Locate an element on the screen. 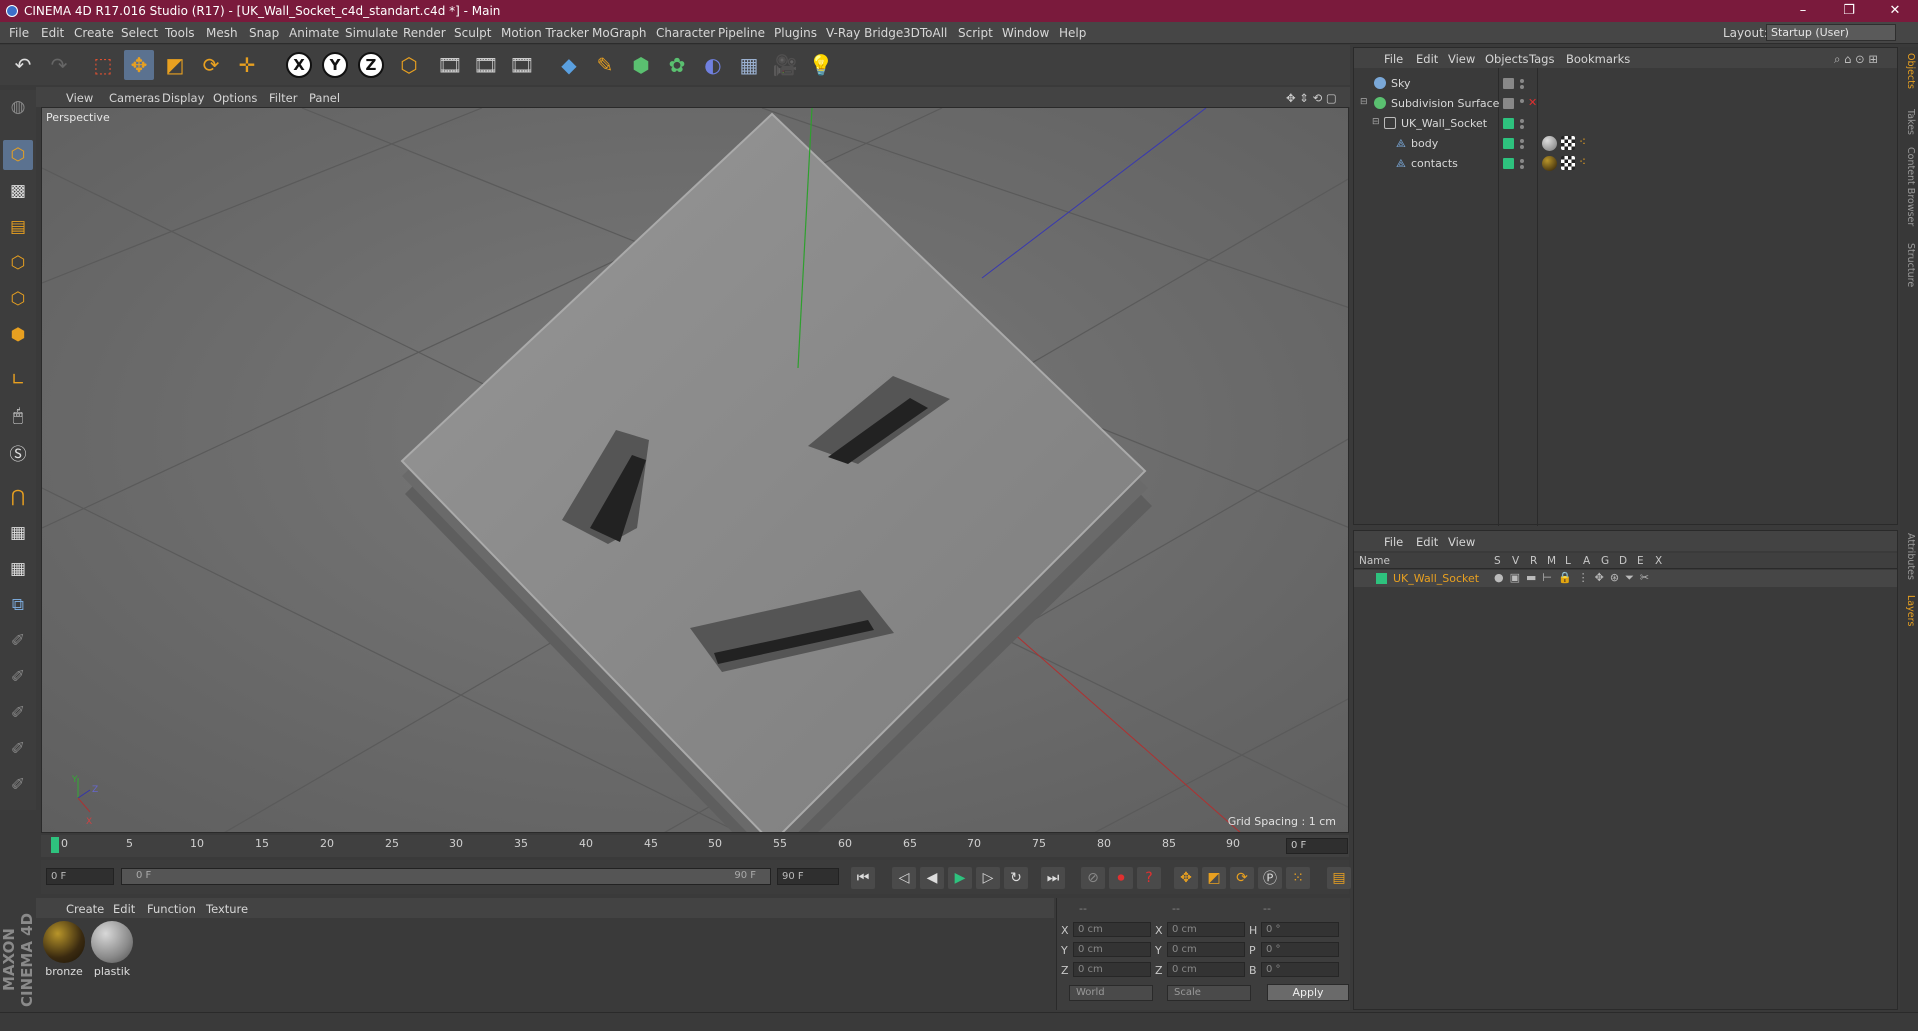  objects-menu-view: View is located at coordinates (1461, 59).